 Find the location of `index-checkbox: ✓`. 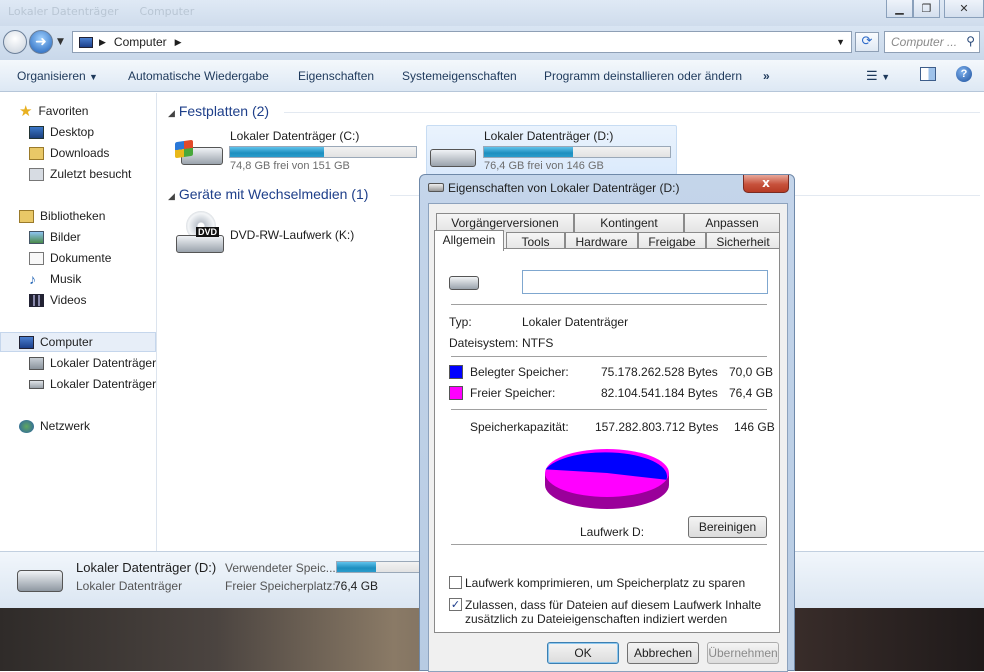

index-checkbox: ✓ is located at coordinates (455, 604).